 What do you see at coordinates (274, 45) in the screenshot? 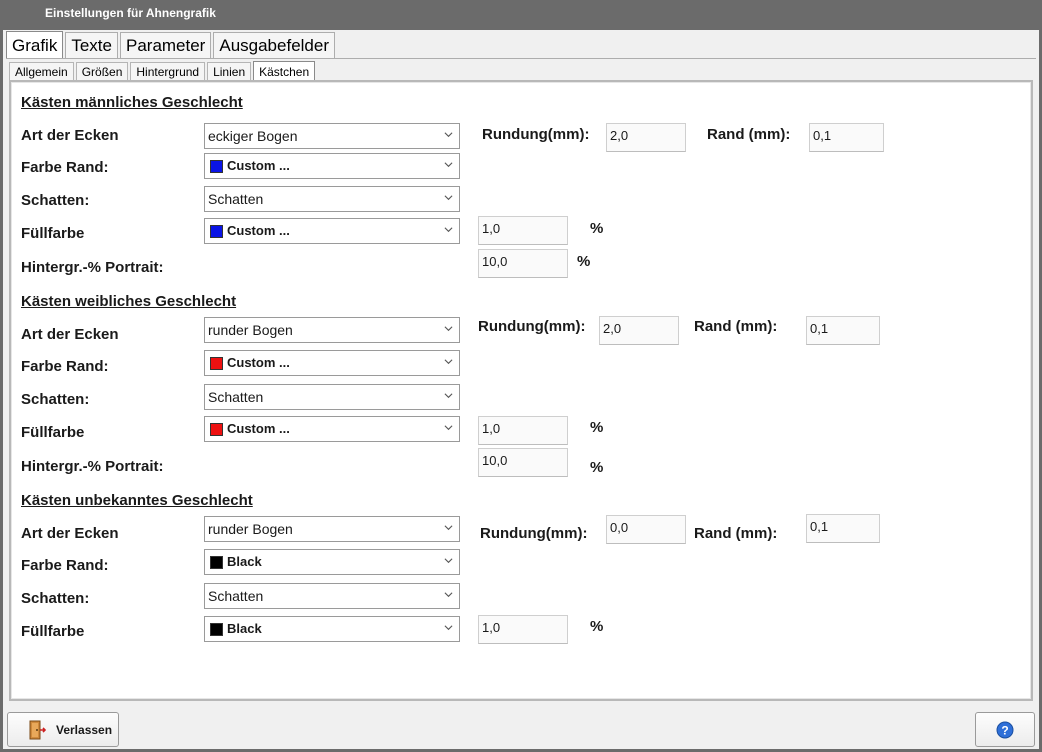
I see `tab-ausgabefelder: Ausgabefelder` at bounding box center [274, 45].